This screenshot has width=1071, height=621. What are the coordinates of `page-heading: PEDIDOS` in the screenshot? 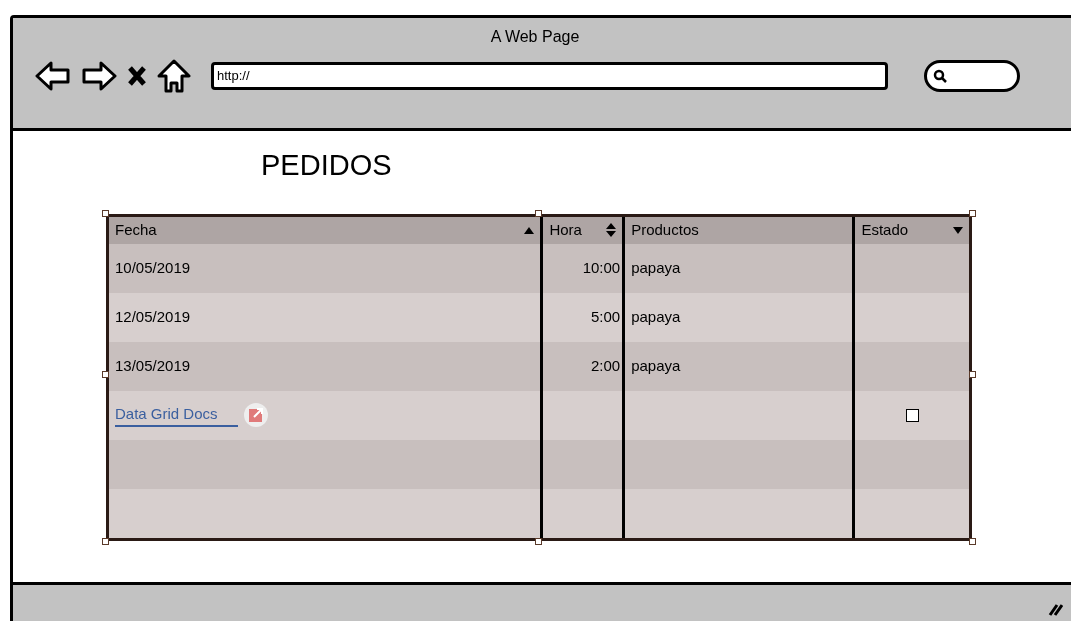 It's located at (326, 165).